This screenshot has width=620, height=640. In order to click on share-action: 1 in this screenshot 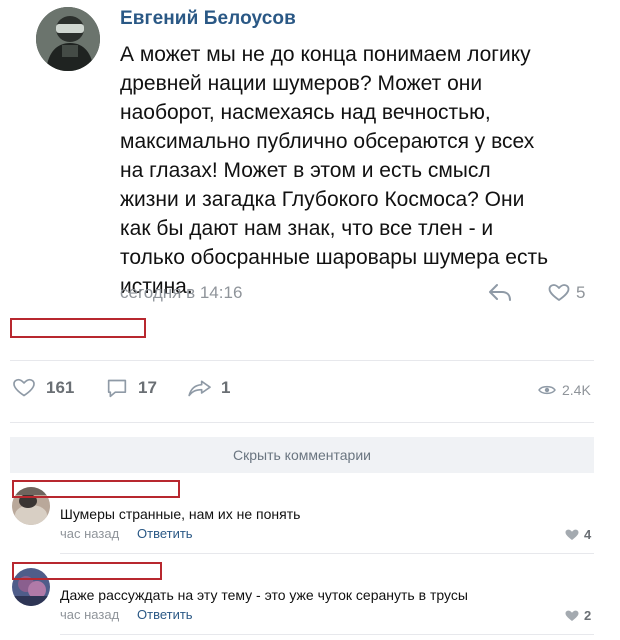, I will do `click(207, 388)`.